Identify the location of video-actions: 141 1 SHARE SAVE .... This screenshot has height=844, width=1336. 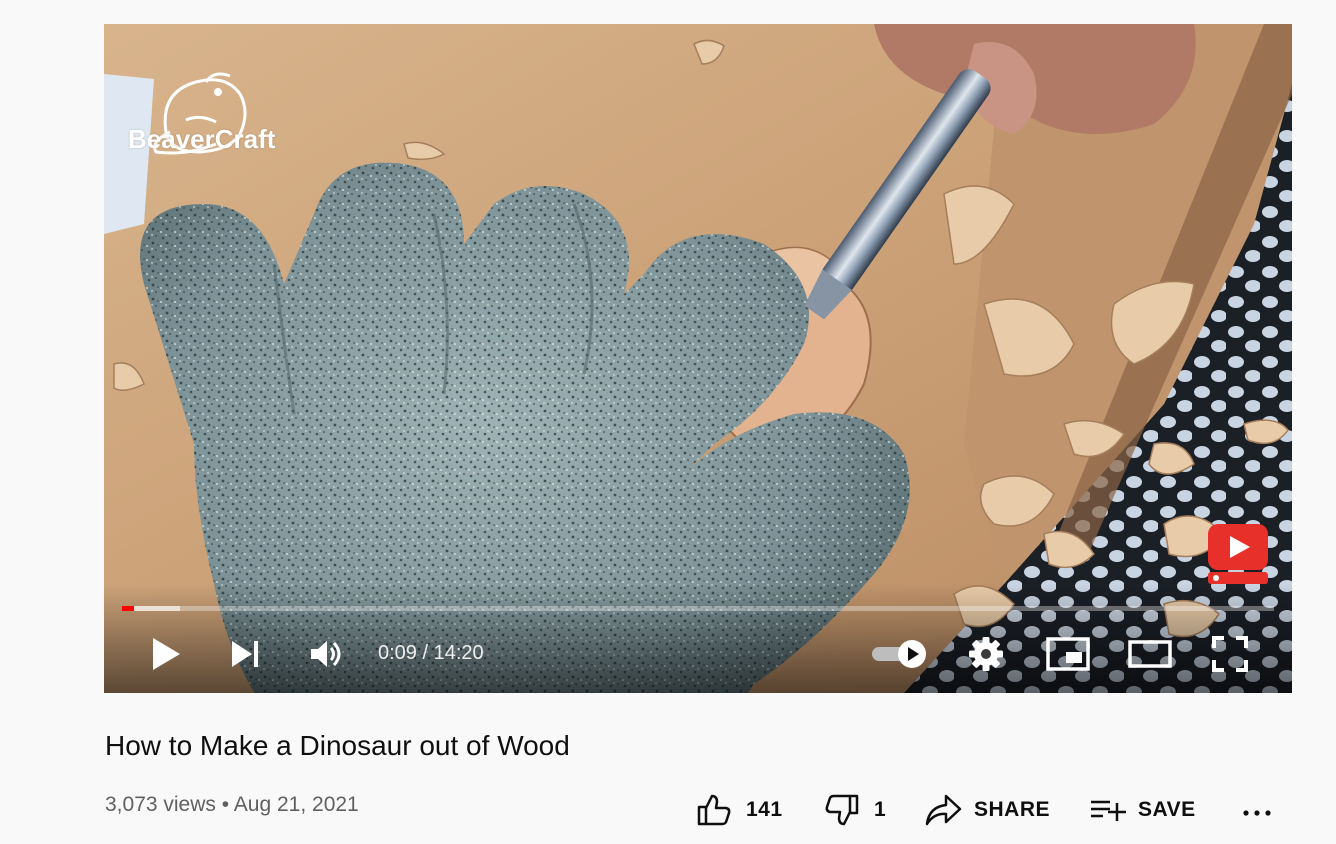
(668, 810).